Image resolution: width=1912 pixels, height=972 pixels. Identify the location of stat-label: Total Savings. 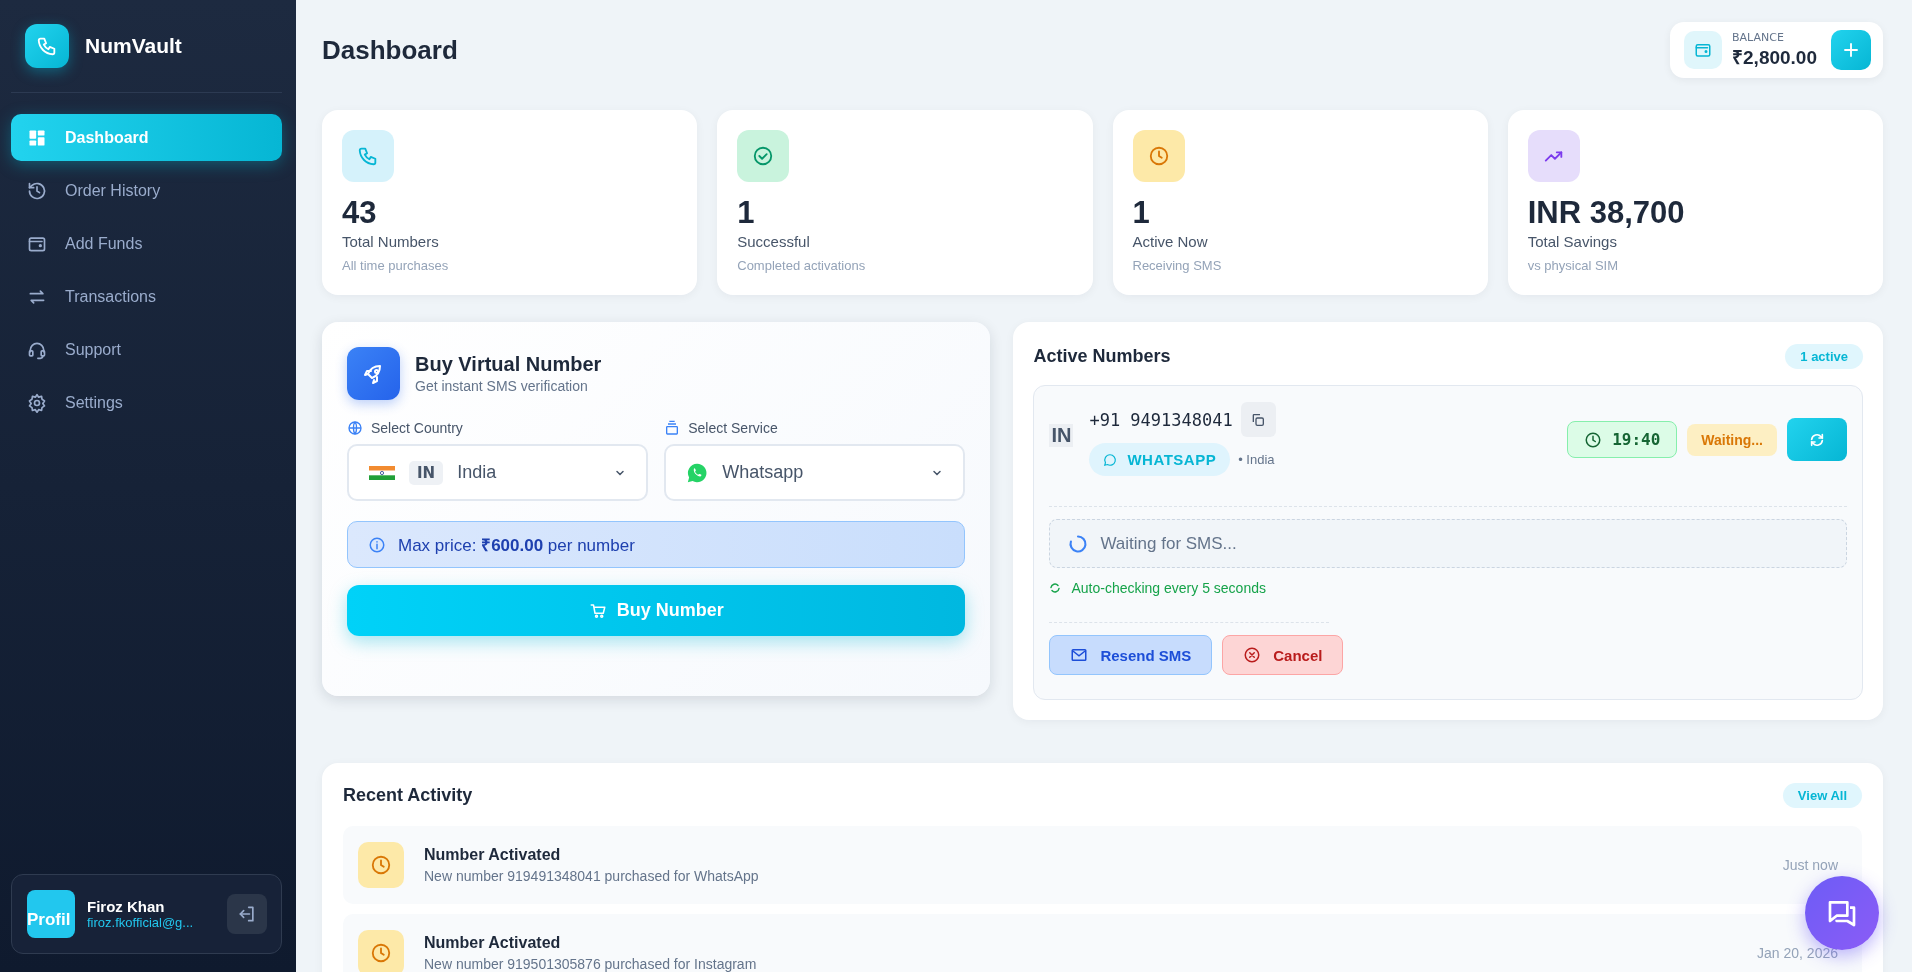
(1572, 242).